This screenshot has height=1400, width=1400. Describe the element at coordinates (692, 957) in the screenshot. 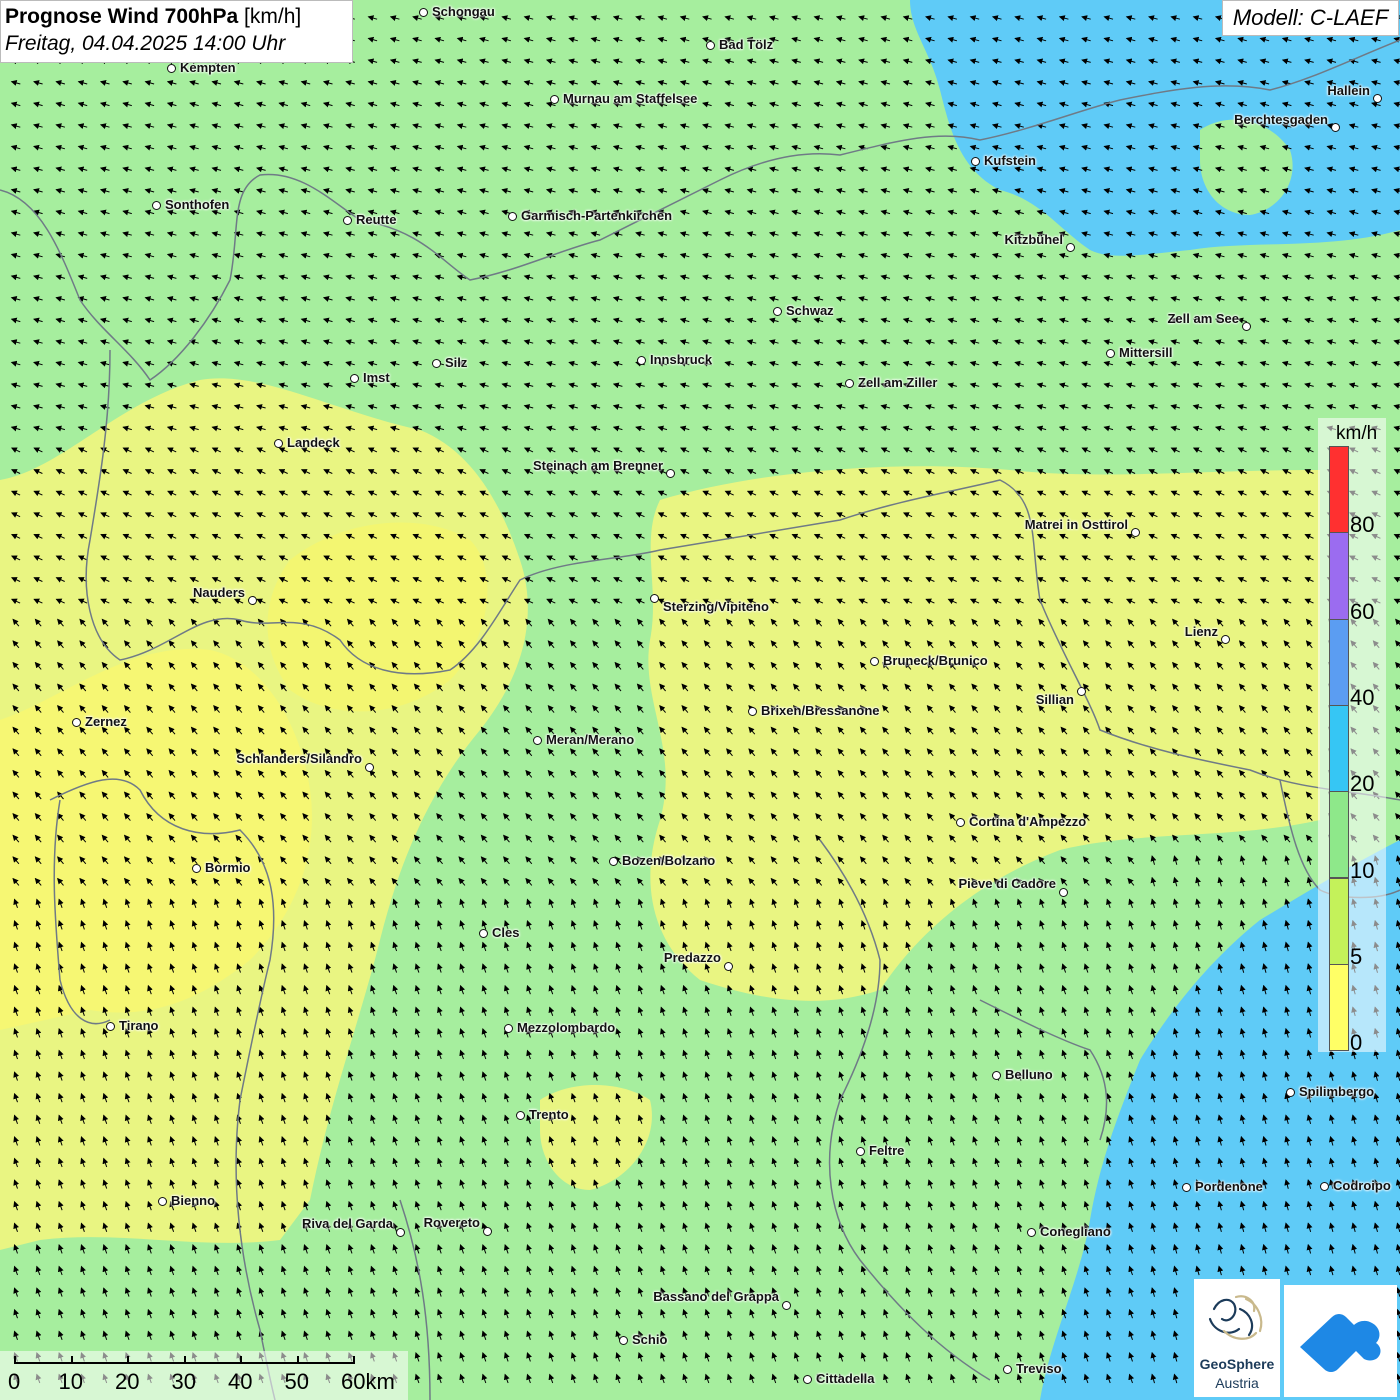

I see `city-label: Predazzo` at that location.